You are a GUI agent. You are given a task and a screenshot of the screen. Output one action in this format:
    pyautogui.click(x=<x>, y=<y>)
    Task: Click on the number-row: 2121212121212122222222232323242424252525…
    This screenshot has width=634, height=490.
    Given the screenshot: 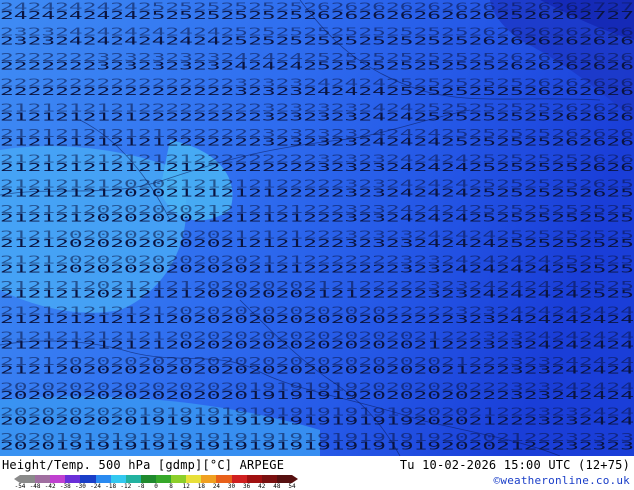 What is the action you would take?
    pyautogui.click(x=317, y=158)
    